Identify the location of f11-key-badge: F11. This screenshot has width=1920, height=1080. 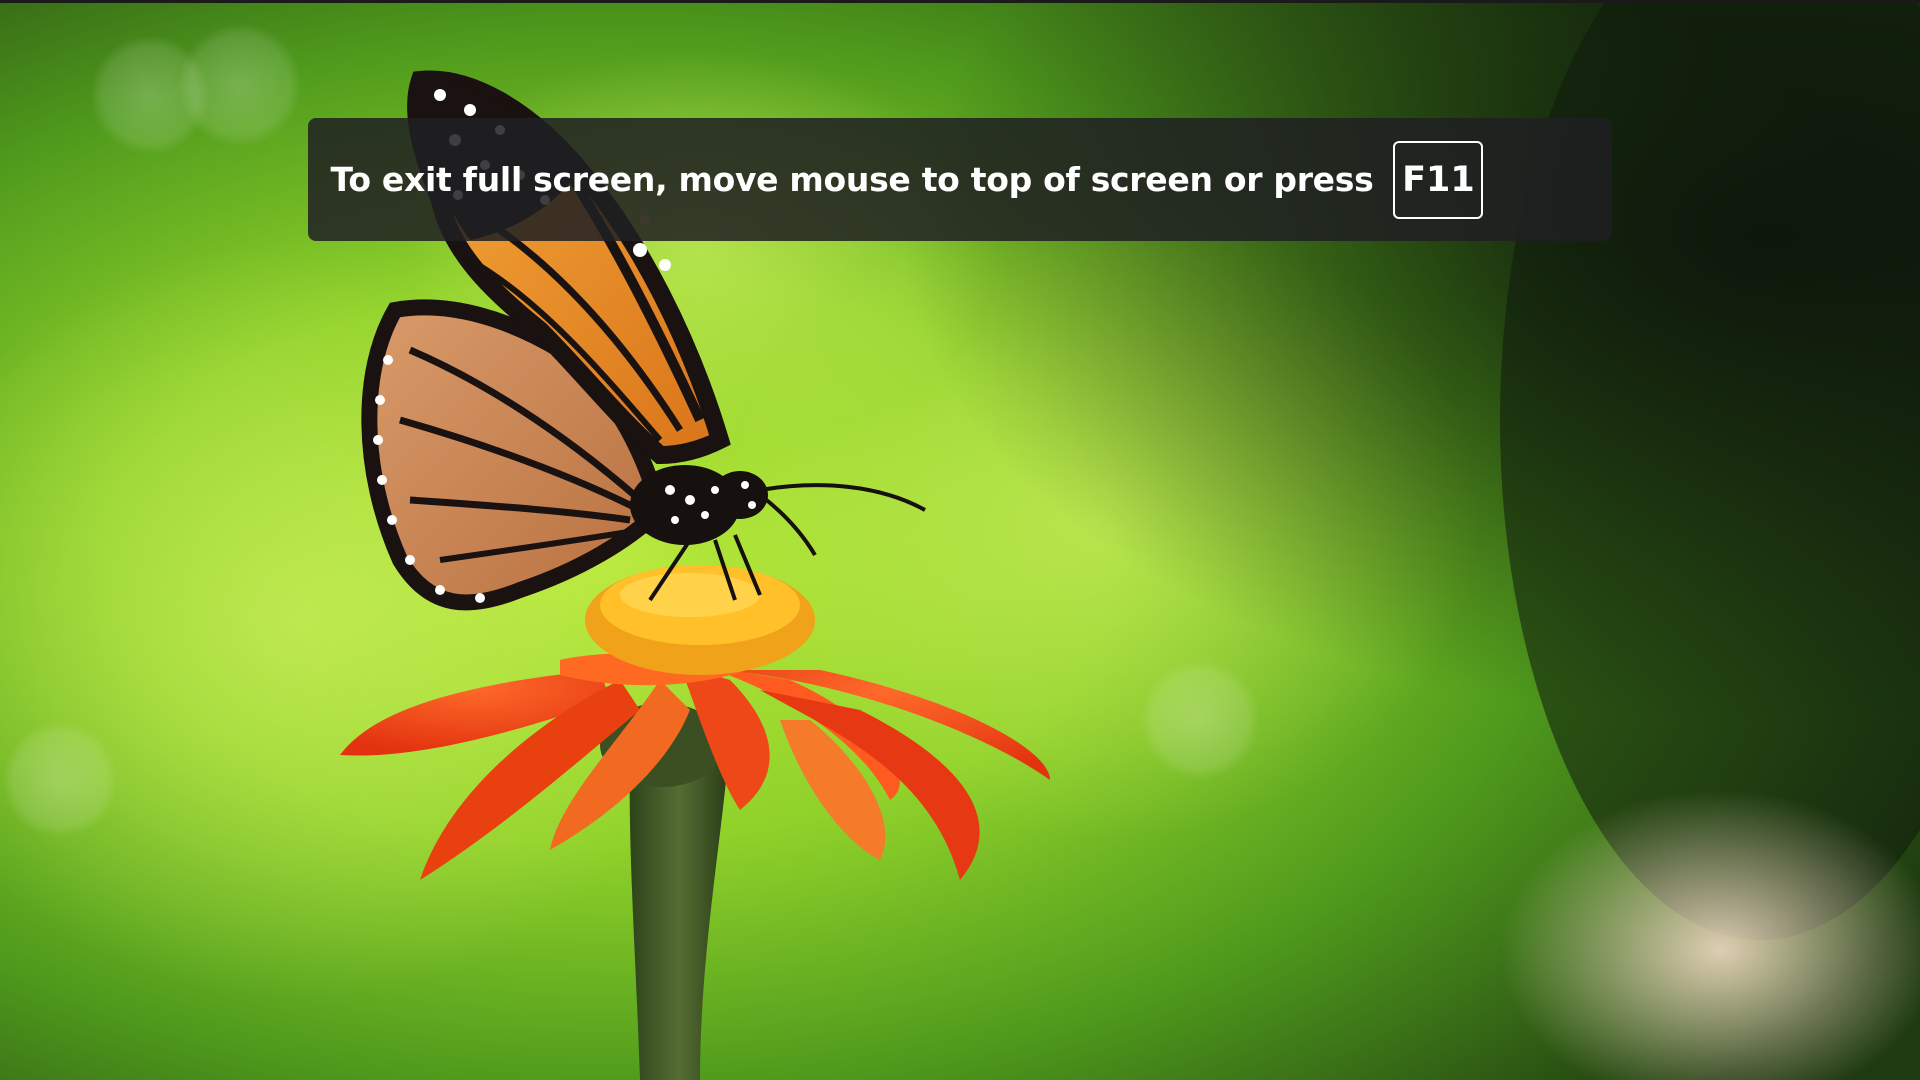
(1438, 179).